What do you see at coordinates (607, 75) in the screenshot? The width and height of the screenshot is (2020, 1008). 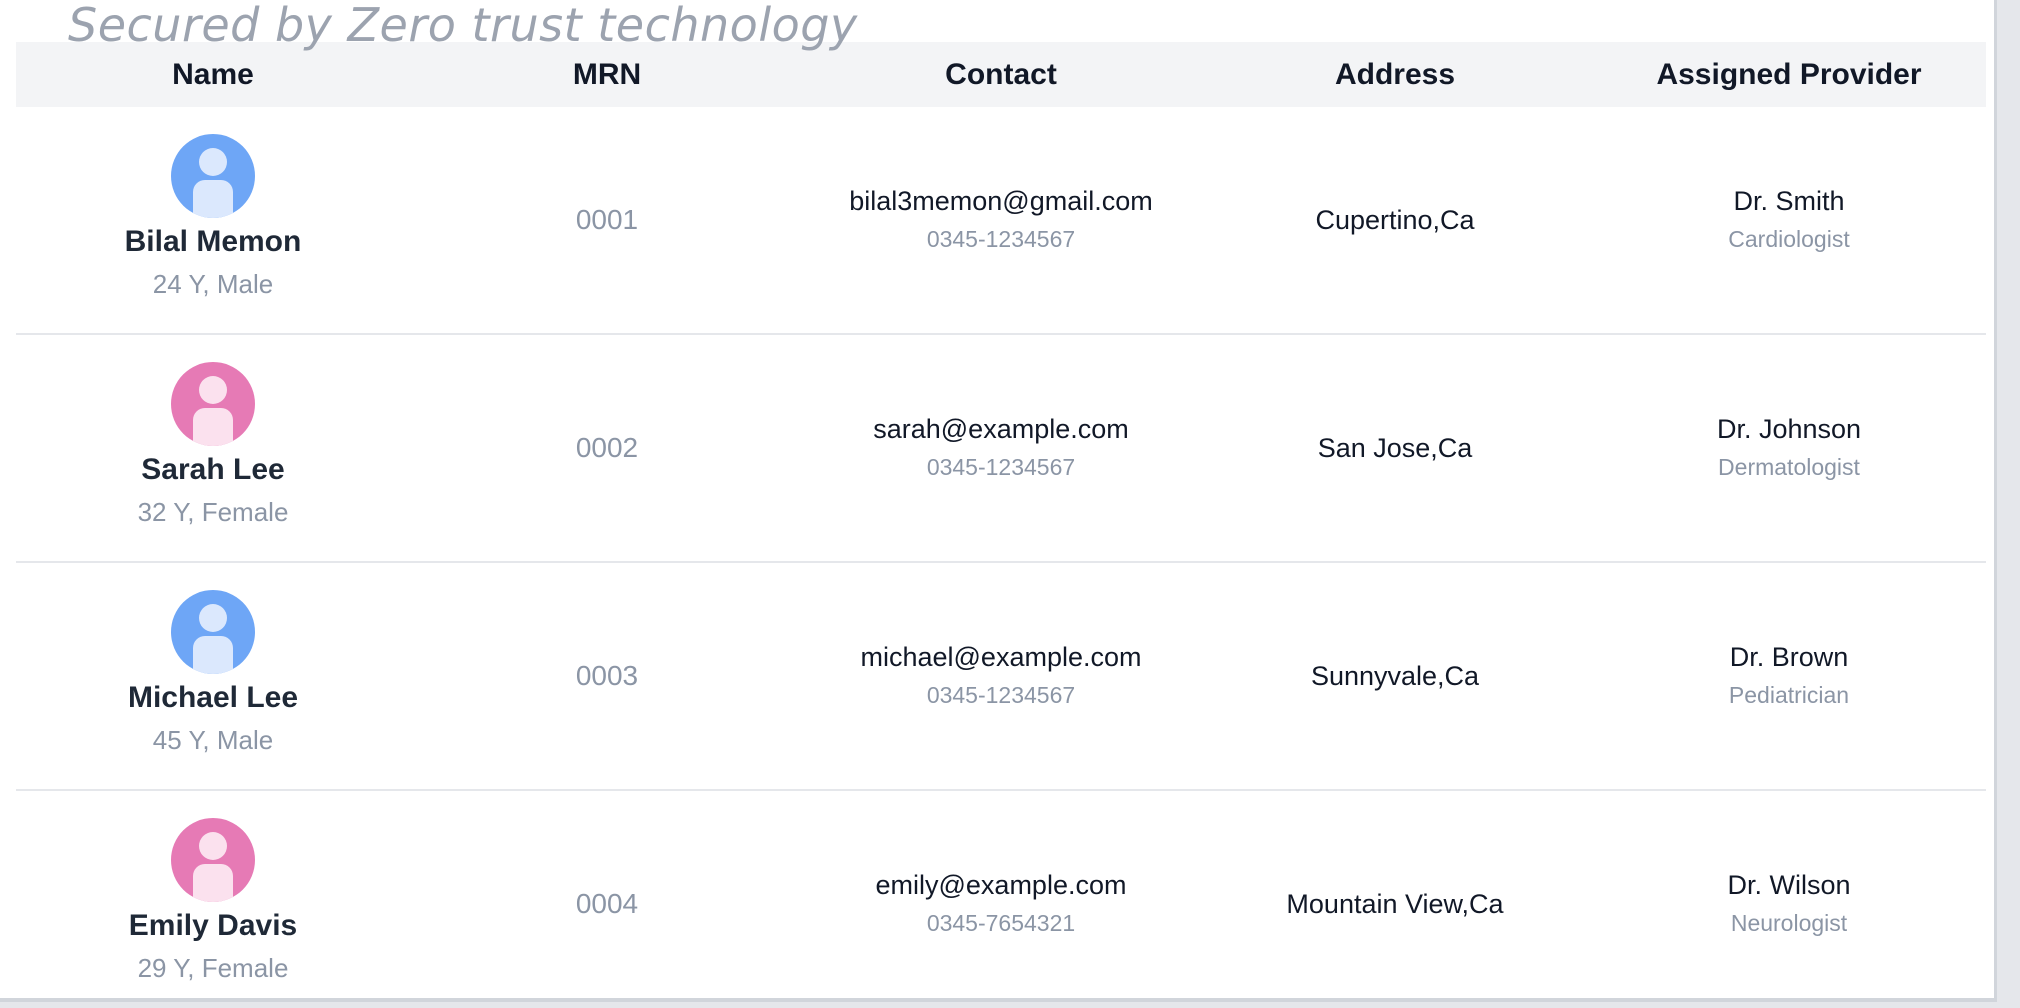 I see `column-header-mrn: MRN` at bounding box center [607, 75].